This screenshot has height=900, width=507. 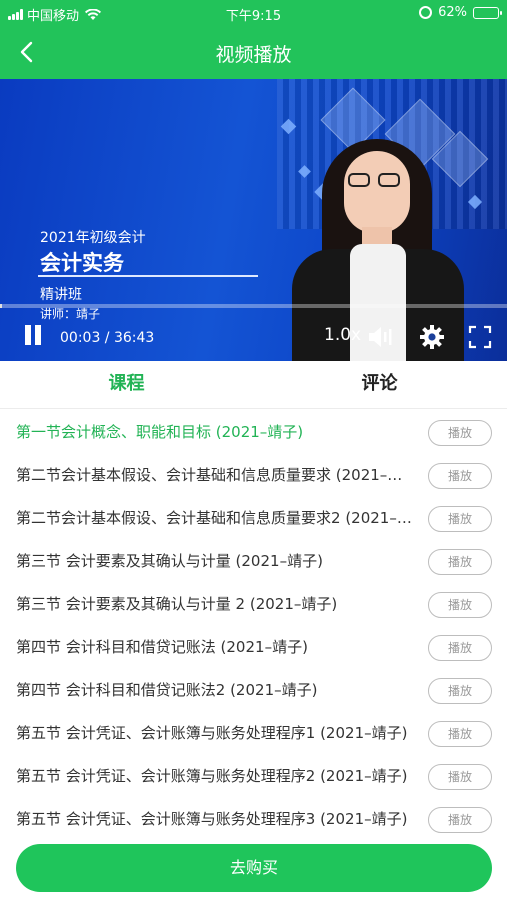 I want to click on lesson-item: 第三节 会计要素及其确认与计量 (2021–靖子) 播放, so click(x=253, y=560).